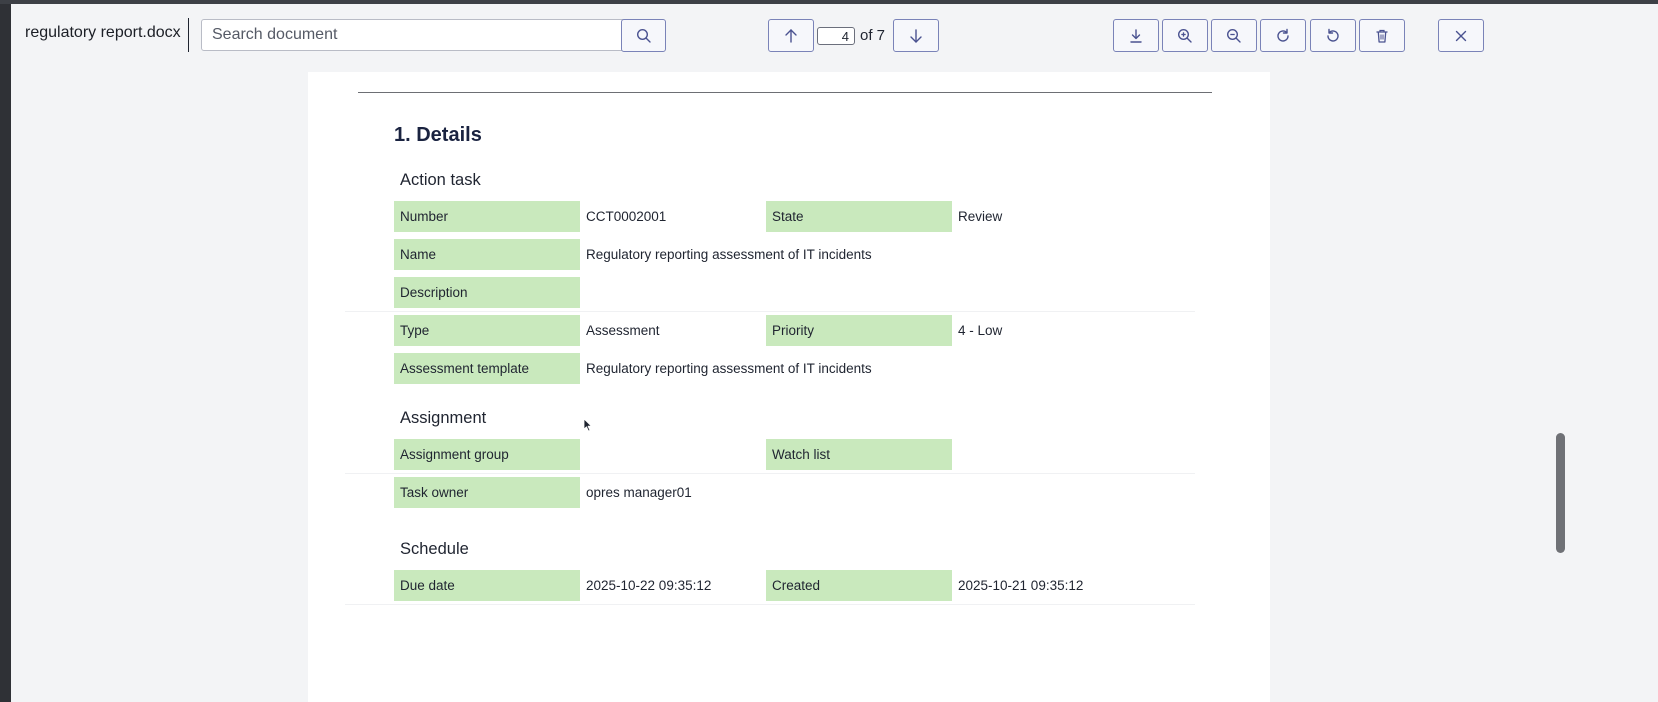 The height and width of the screenshot is (702, 1658). Describe the element at coordinates (785, 92) in the screenshot. I see `header-rule` at that location.